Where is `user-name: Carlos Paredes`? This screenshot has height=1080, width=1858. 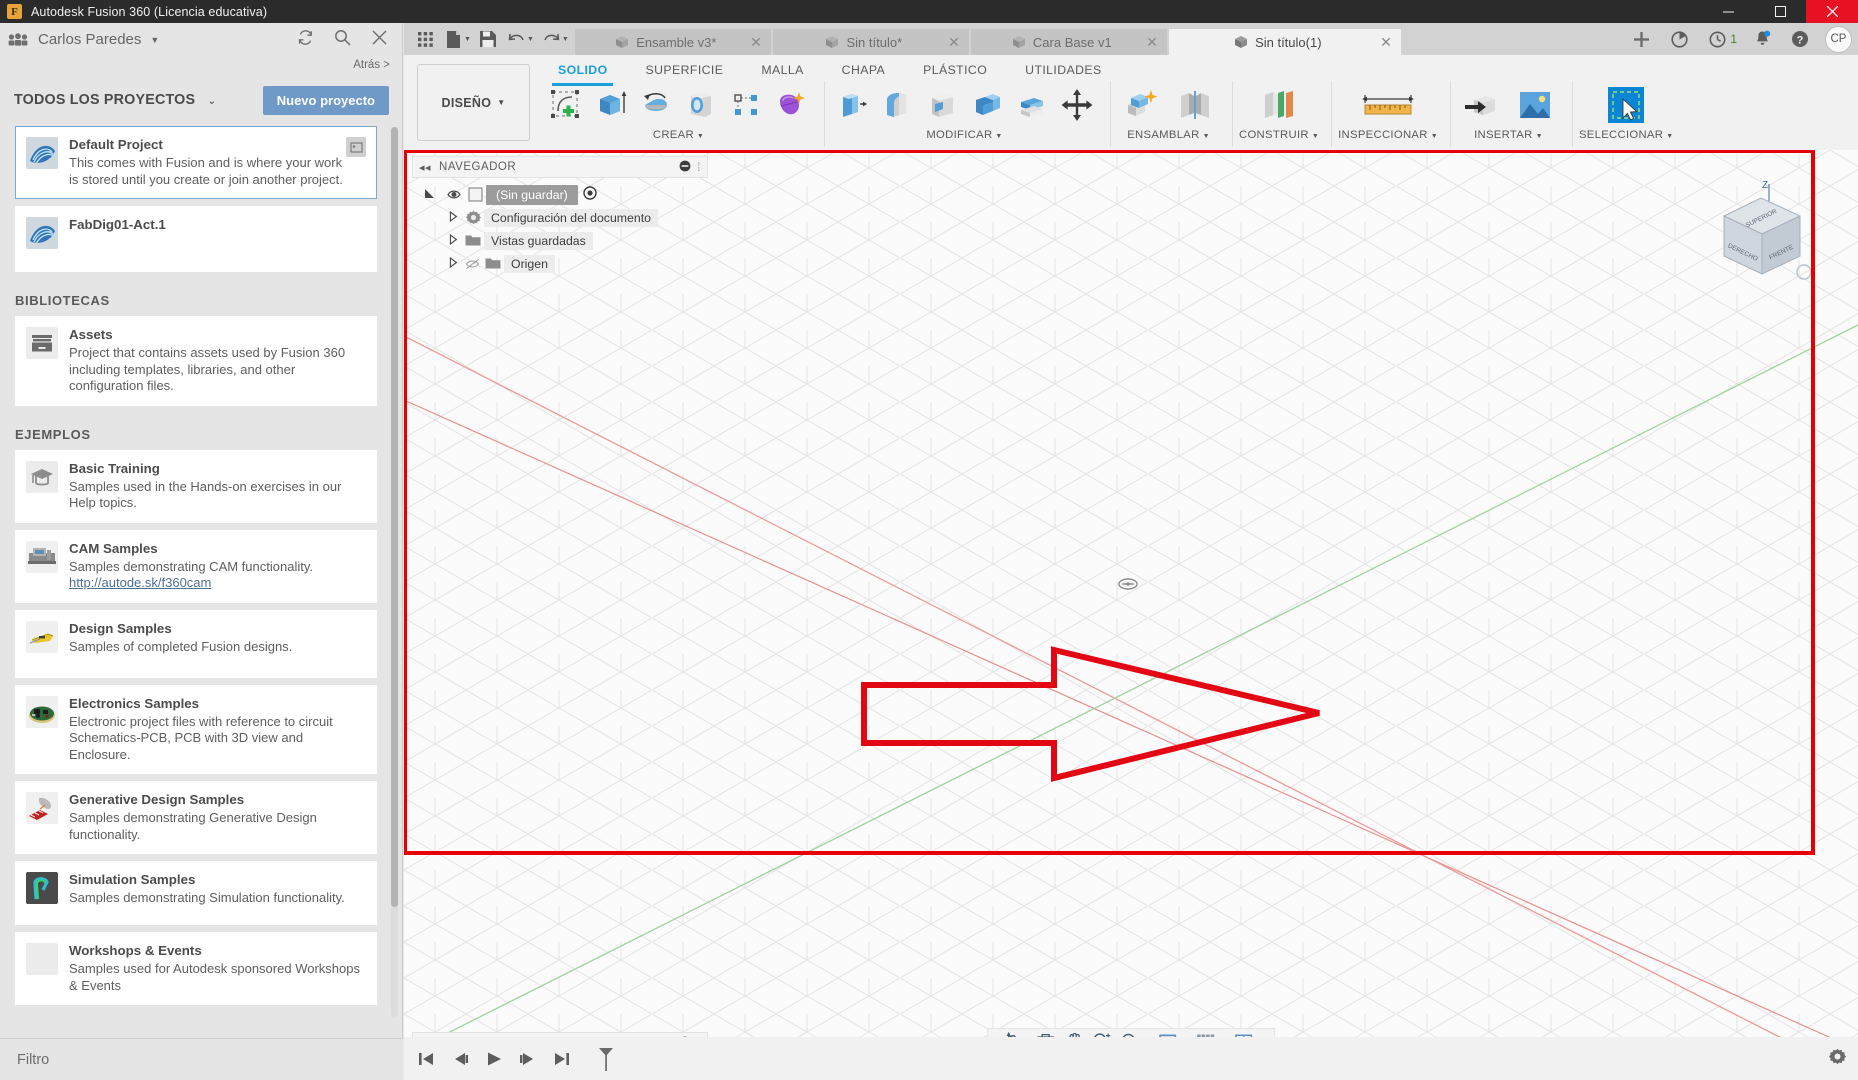 user-name: Carlos Paredes is located at coordinates (89, 39).